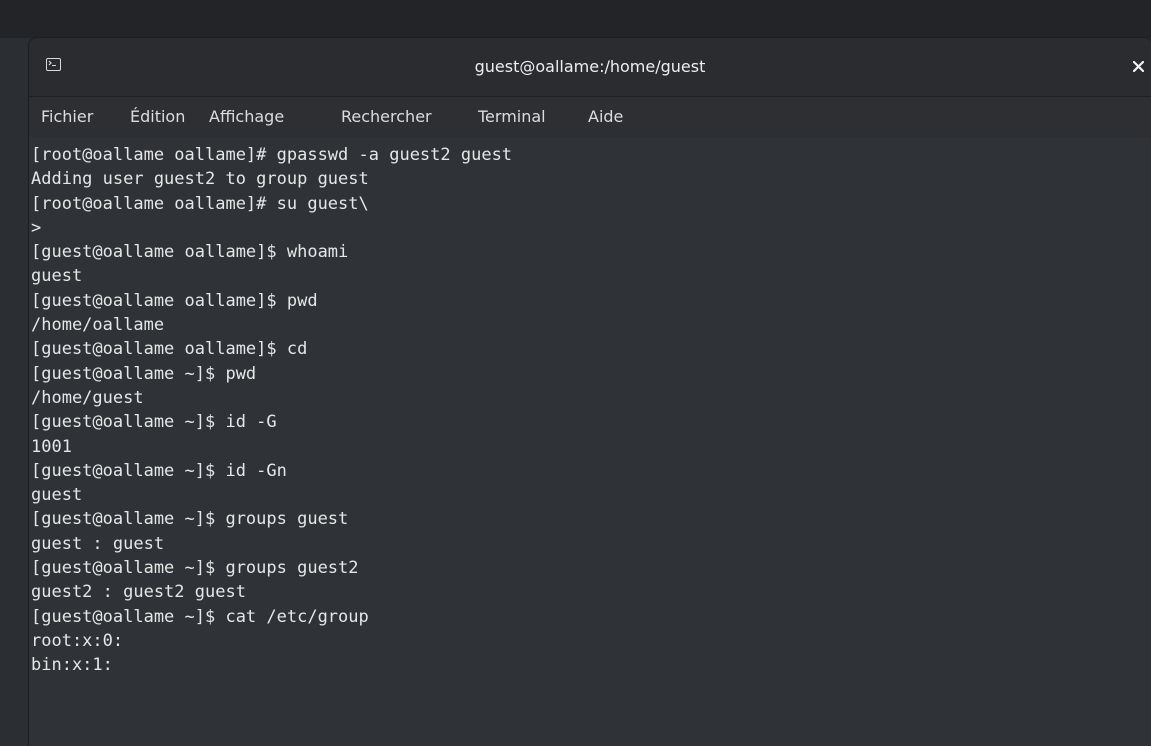 The width and height of the screenshot is (1151, 746). Describe the element at coordinates (87, 397) in the screenshot. I see `terminal-line: /home/guest` at that location.